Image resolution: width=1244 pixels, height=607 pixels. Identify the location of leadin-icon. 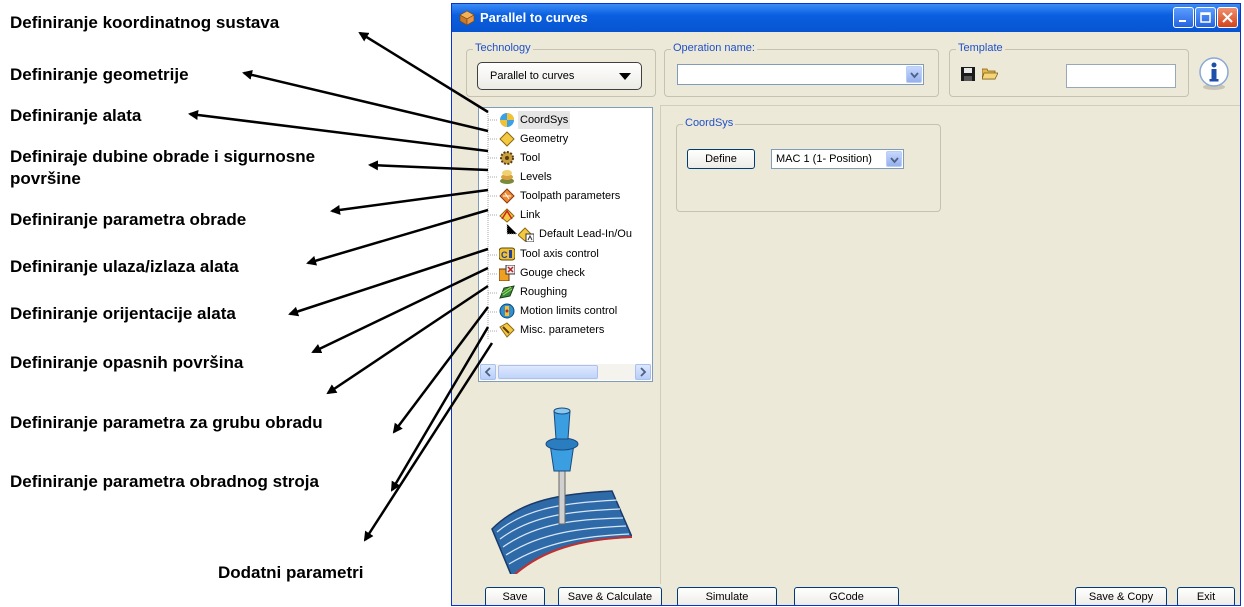
(526, 234).